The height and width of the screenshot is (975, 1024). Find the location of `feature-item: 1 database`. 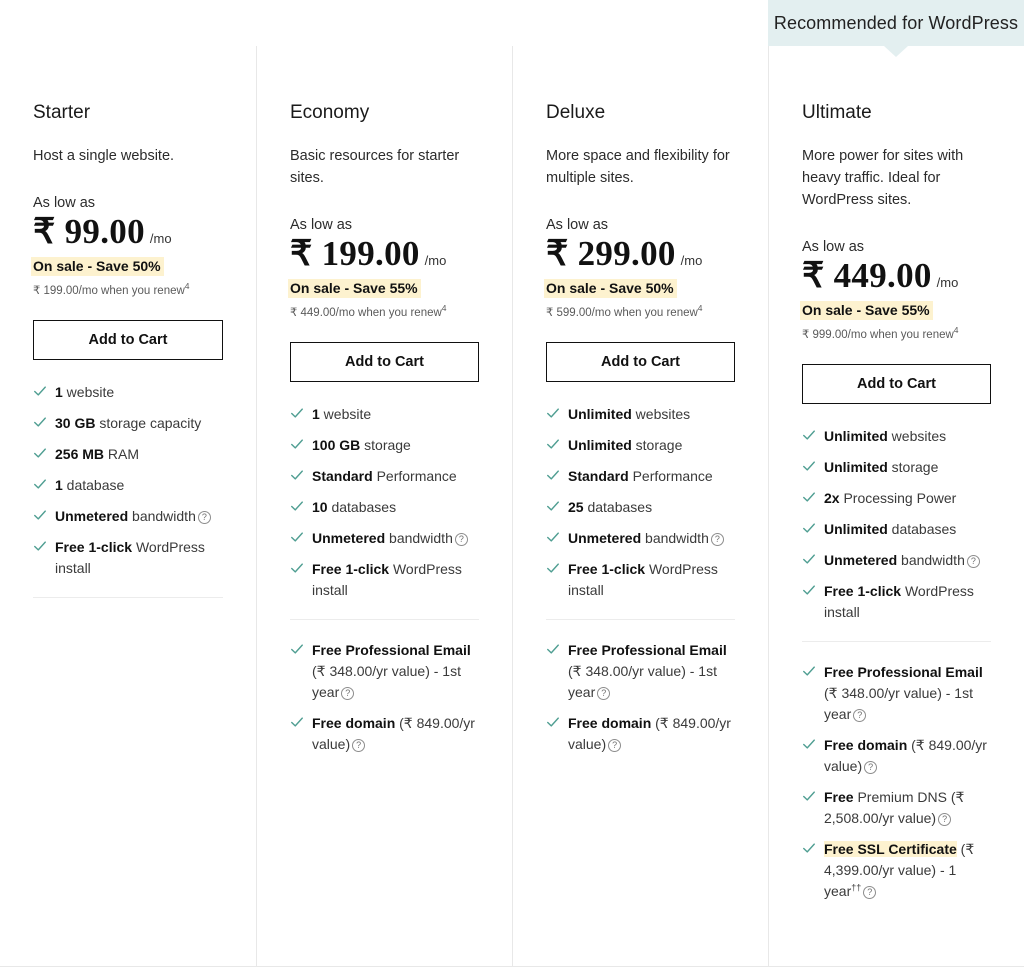

feature-item: 1 database is located at coordinates (128, 485).